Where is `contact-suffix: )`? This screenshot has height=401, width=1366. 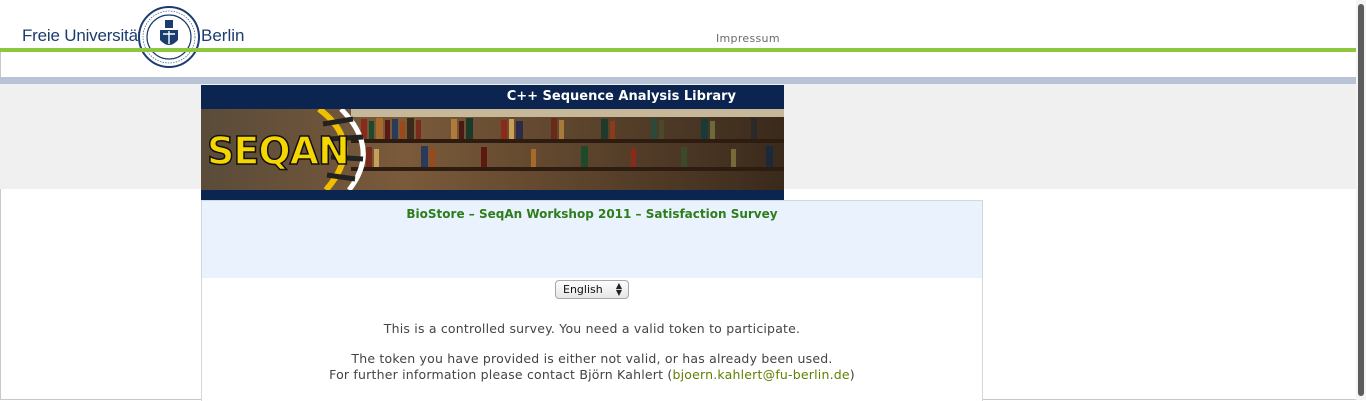 contact-suffix: ) is located at coordinates (852, 374).